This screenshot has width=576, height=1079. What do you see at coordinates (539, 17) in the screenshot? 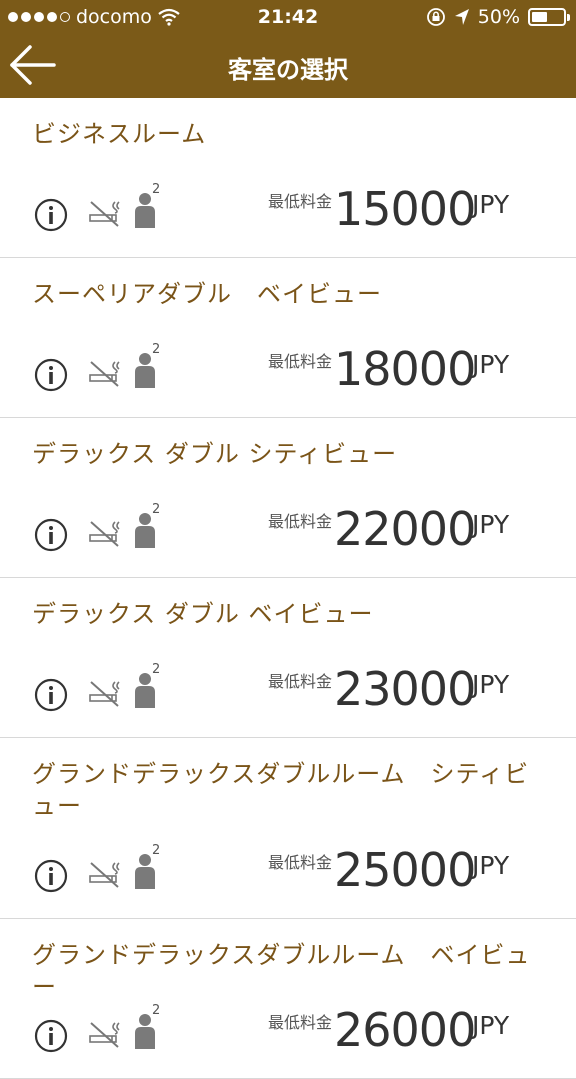
I see `battery-level` at bounding box center [539, 17].